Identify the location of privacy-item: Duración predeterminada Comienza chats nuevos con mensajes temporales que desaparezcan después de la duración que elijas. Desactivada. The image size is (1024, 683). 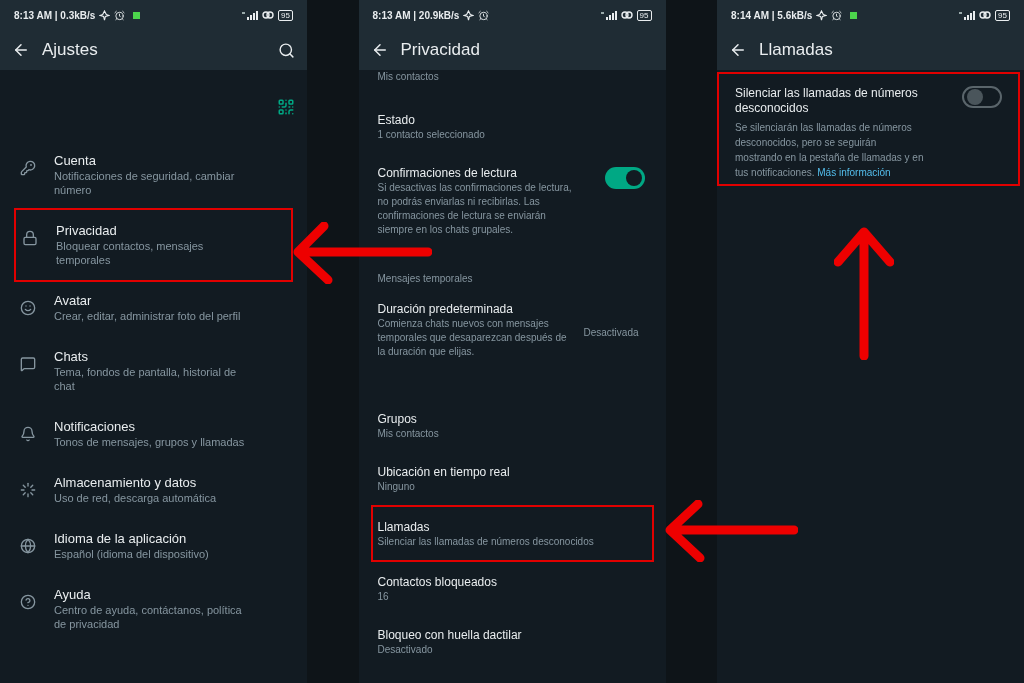
(512, 346).